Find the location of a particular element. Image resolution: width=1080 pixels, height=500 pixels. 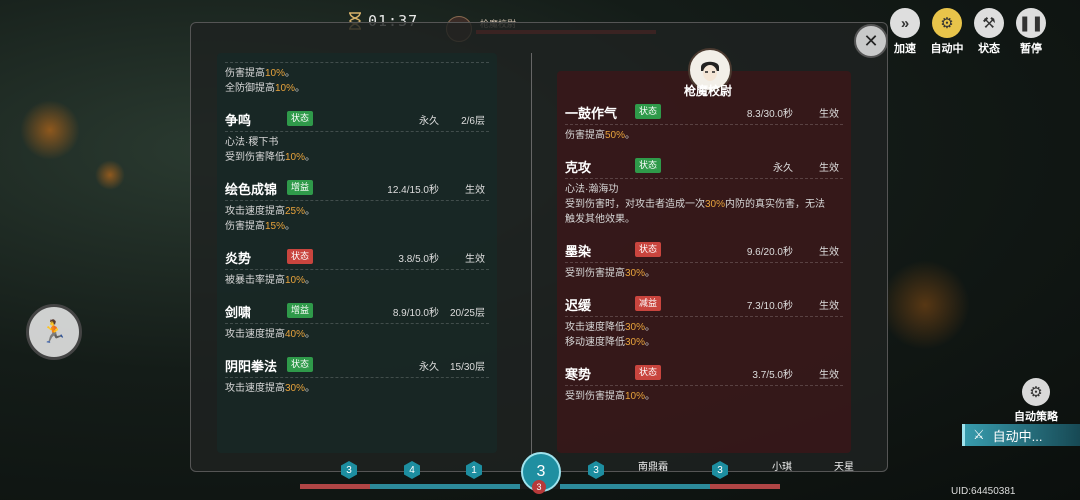

boss-face-icon is located at coordinates (710, 71).